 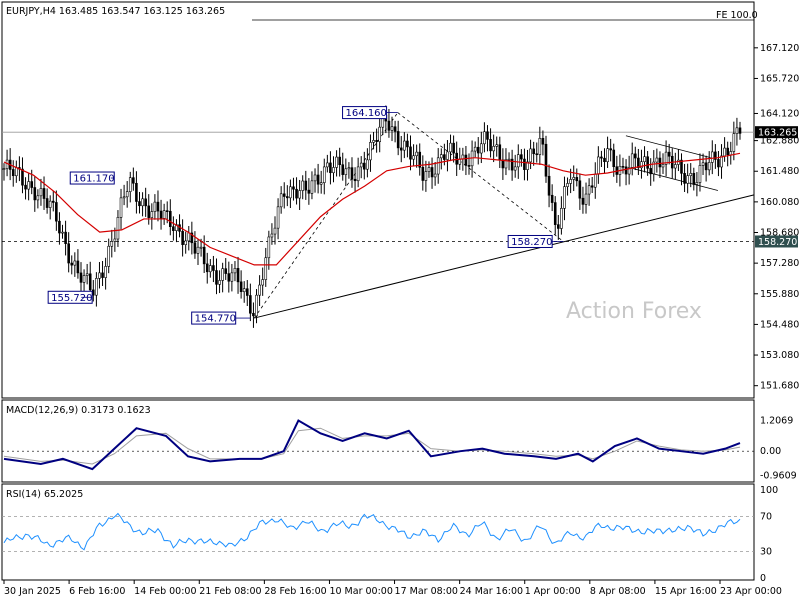 I want to click on price-tick-label: 167.120, so click(x=779, y=48).